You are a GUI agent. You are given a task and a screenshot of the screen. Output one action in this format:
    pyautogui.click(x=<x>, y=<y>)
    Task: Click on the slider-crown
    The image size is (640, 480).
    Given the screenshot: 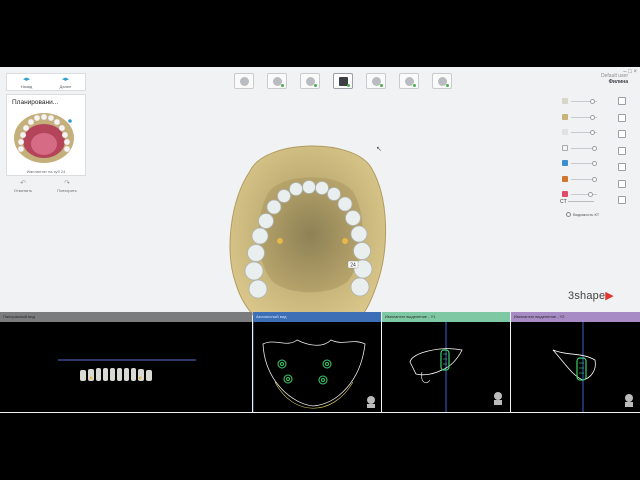 What is the action you would take?
    pyautogui.click(x=579, y=150)
    